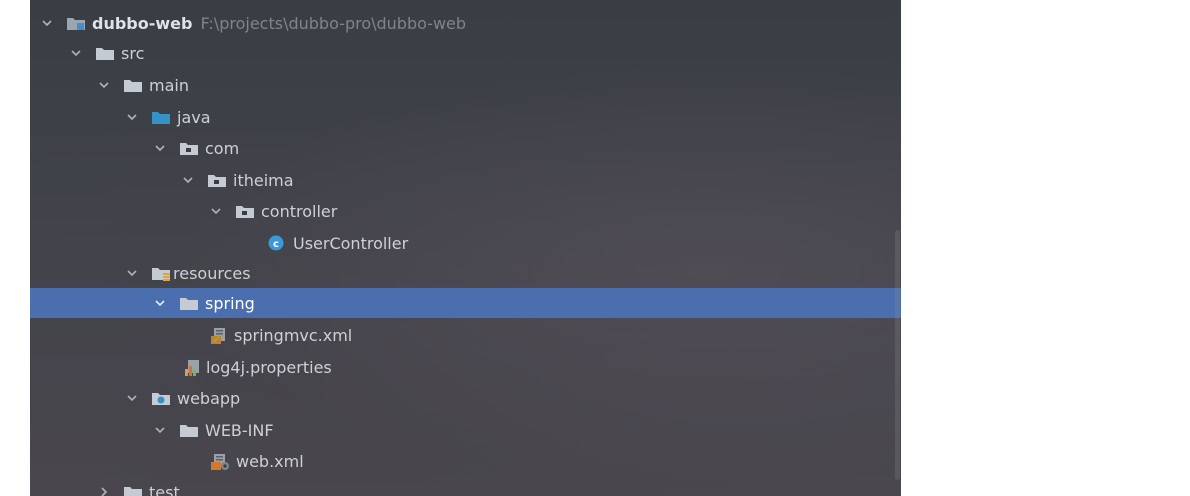  What do you see at coordinates (209, 398) in the screenshot?
I see `tree-item-label: webapp` at bounding box center [209, 398].